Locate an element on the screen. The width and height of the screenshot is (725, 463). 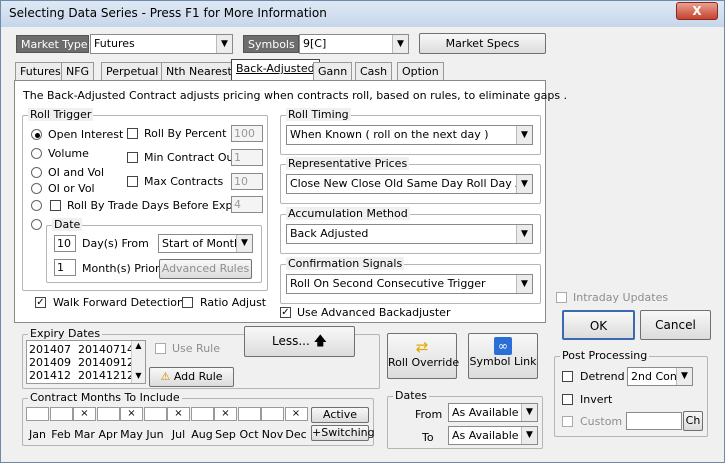
roll-by-trade-days-input: 4 is located at coordinates (247, 204).